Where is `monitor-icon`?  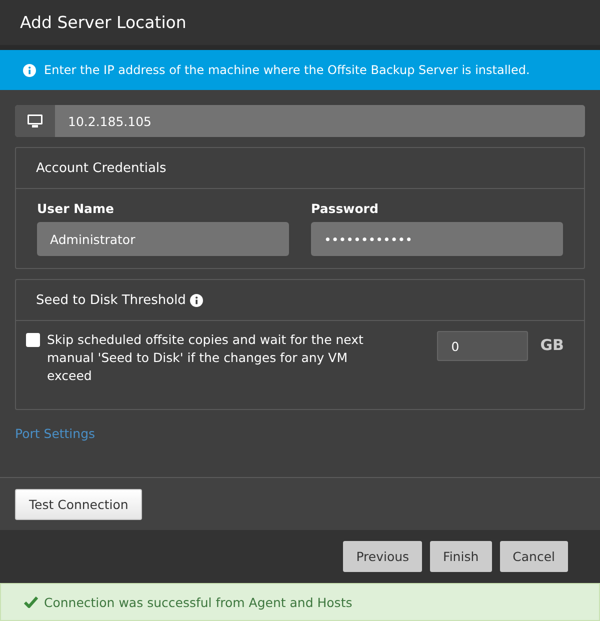
monitor-icon is located at coordinates (35, 121).